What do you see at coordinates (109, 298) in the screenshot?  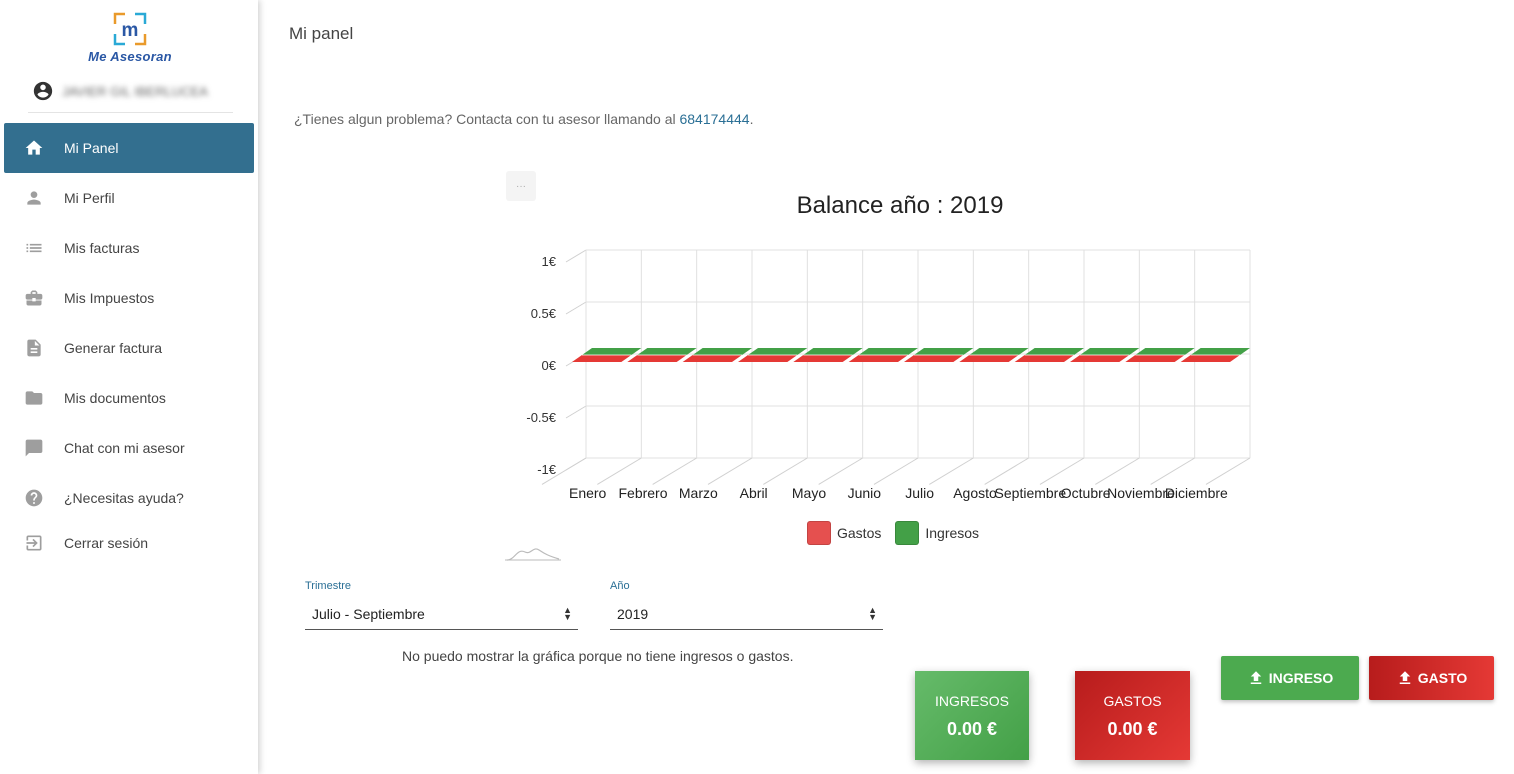 I see `sidebar-item-label: Mis Impuestos` at bounding box center [109, 298].